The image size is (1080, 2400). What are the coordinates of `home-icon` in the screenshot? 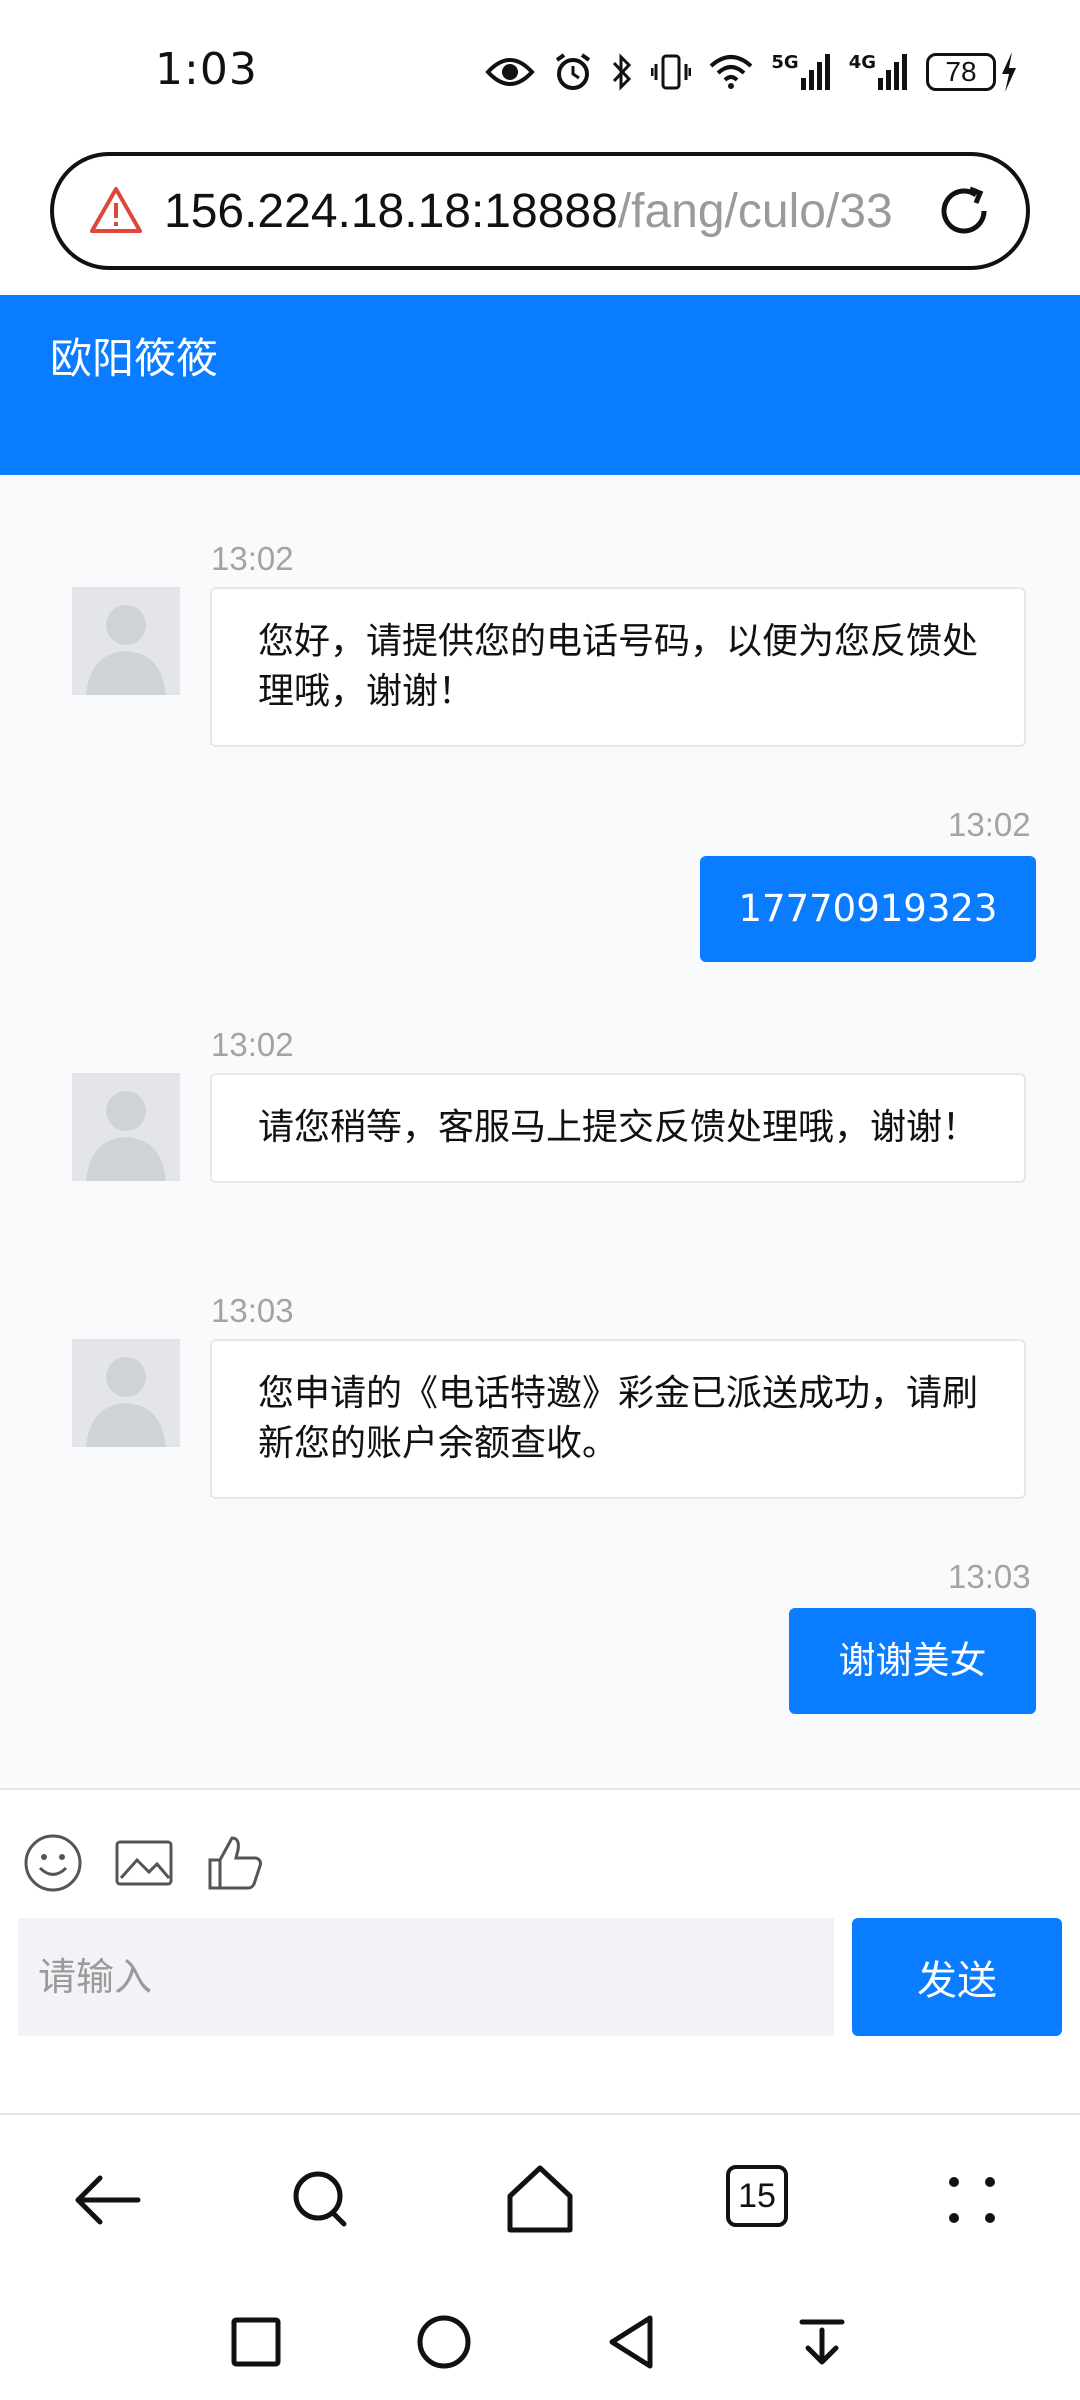 It's located at (540, 2200).